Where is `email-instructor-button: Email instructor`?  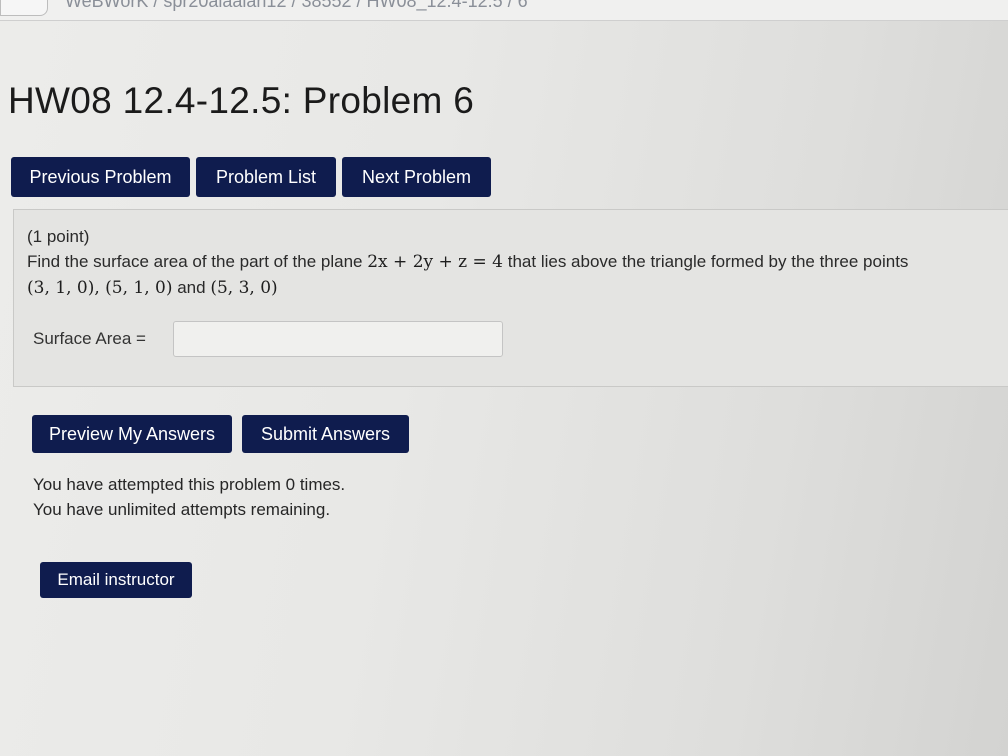
email-instructor-button: Email instructor is located at coordinates (116, 580).